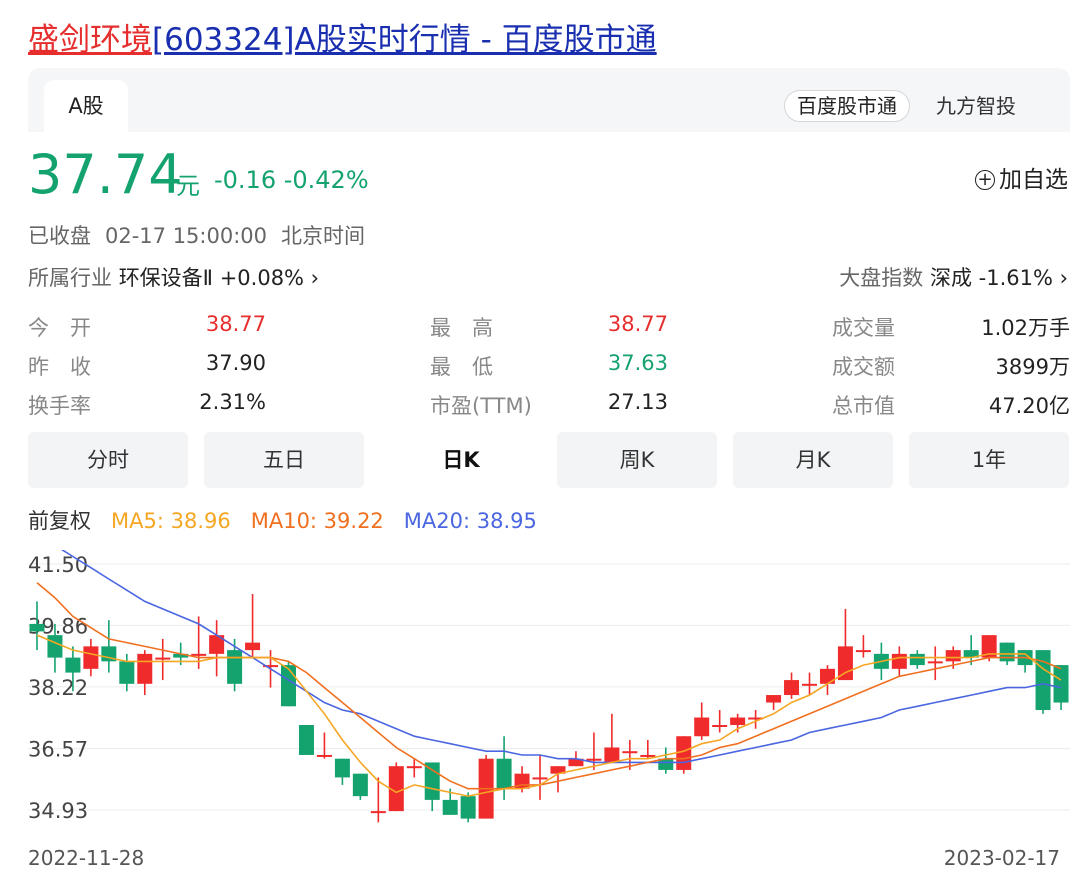 The width and height of the screenshot is (1080, 881). What do you see at coordinates (813, 460) in the screenshot?
I see `tab-monthly-k: 月K` at bounding box center [813, 460].